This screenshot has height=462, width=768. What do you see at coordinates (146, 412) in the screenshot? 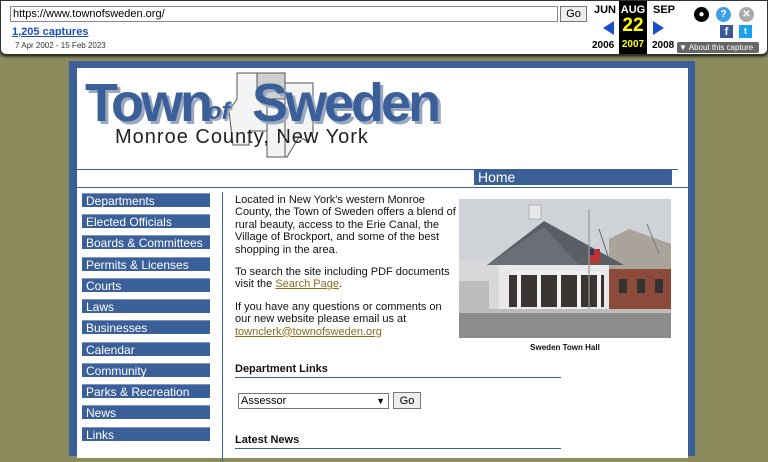
I see `sidebar-item-news: News` at bounding box center [146, 412].